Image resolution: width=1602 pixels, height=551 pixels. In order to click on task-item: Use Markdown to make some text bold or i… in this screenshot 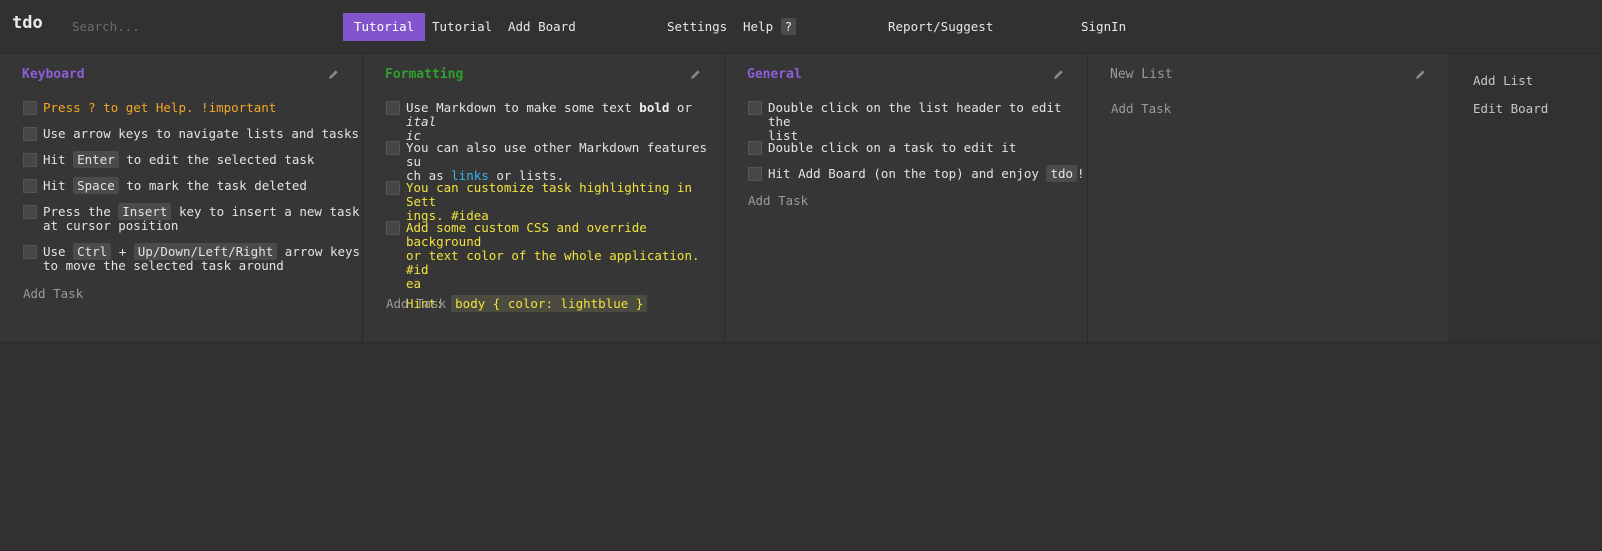, I will do `click(555, 122)`.